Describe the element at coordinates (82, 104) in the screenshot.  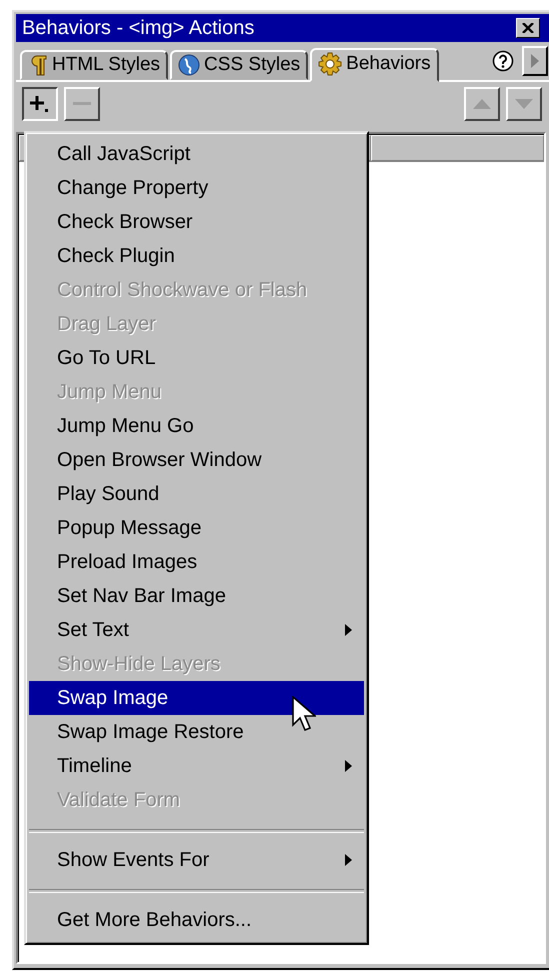
I see `minus-icon` at that location.